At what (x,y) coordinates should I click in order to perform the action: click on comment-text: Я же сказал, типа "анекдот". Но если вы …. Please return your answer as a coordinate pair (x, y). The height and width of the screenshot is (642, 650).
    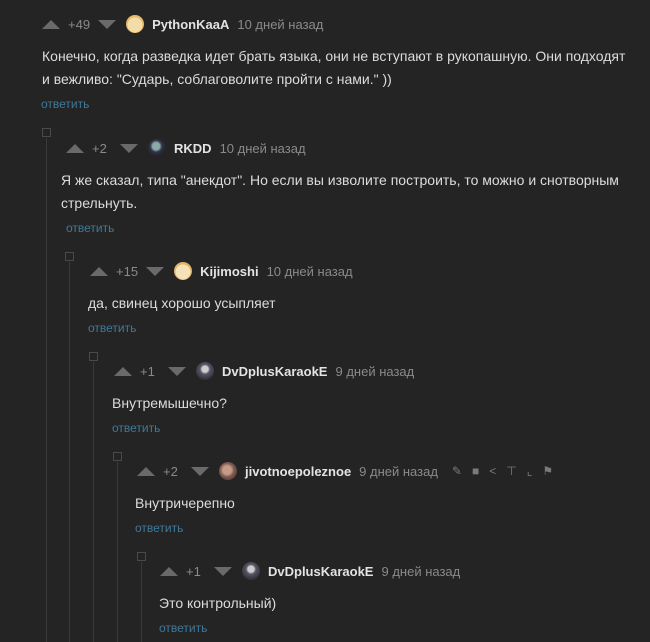
    Looking at the image, I should click on (340, 191).